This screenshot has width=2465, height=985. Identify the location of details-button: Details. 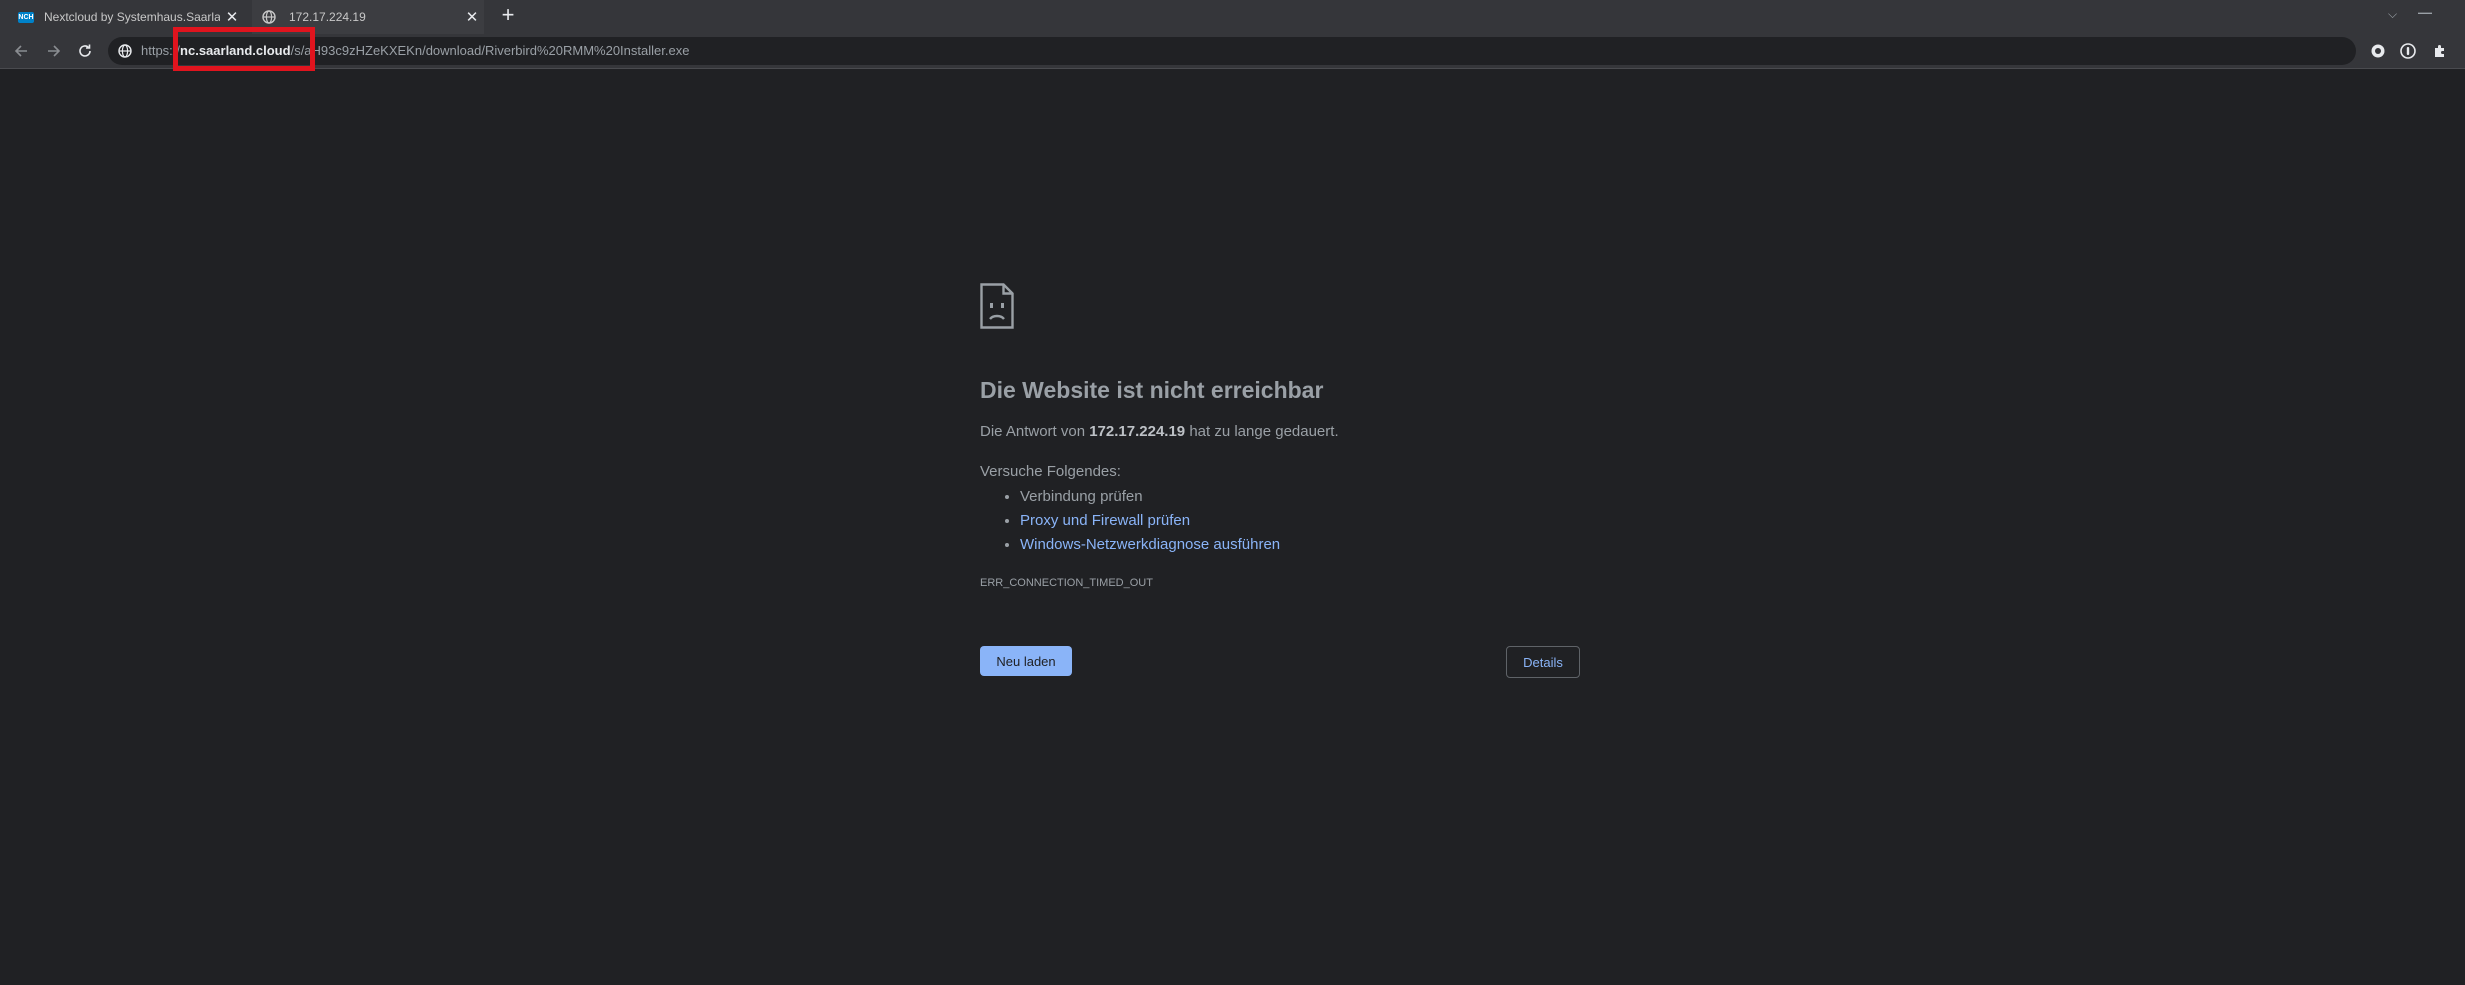
(1543, 662).